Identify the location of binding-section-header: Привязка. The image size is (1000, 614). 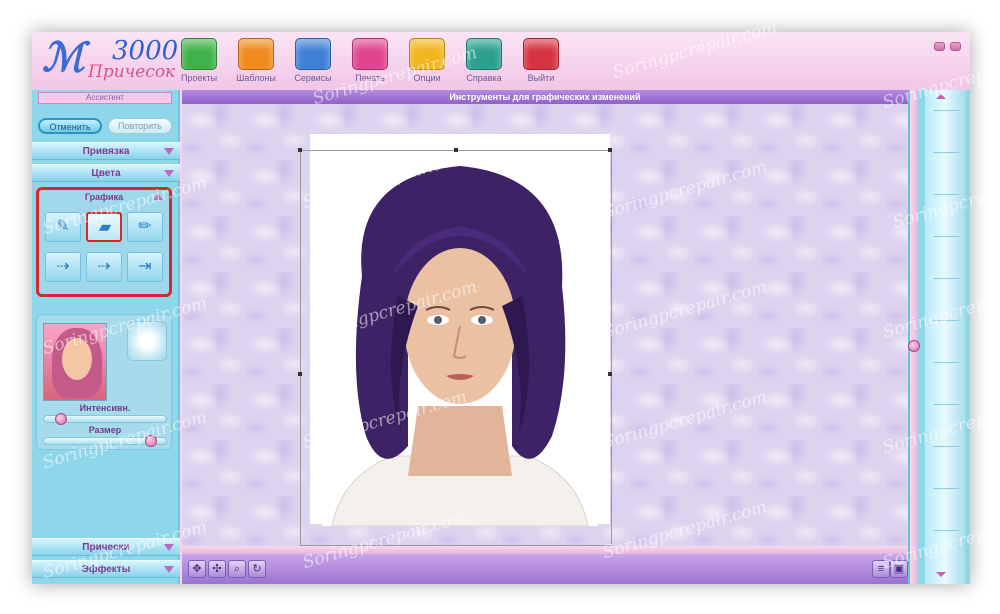
(106, 151).